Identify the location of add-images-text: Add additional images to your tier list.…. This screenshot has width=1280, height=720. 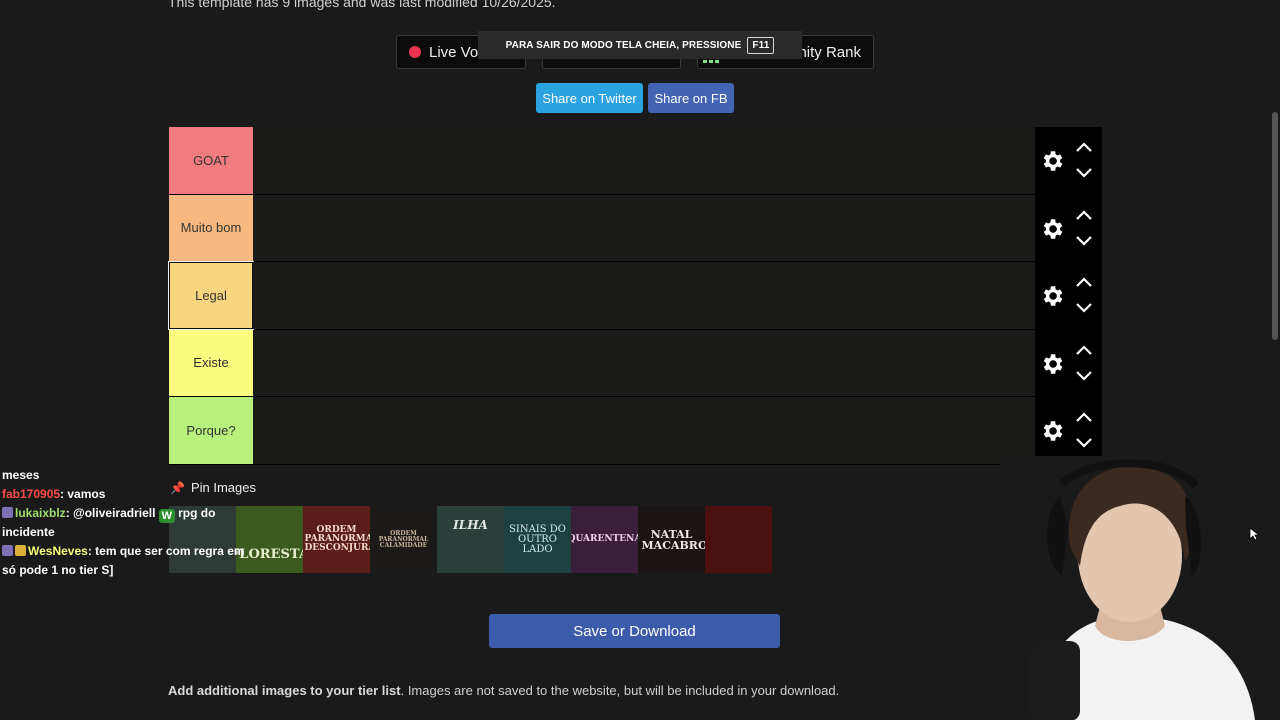
(504, 690).